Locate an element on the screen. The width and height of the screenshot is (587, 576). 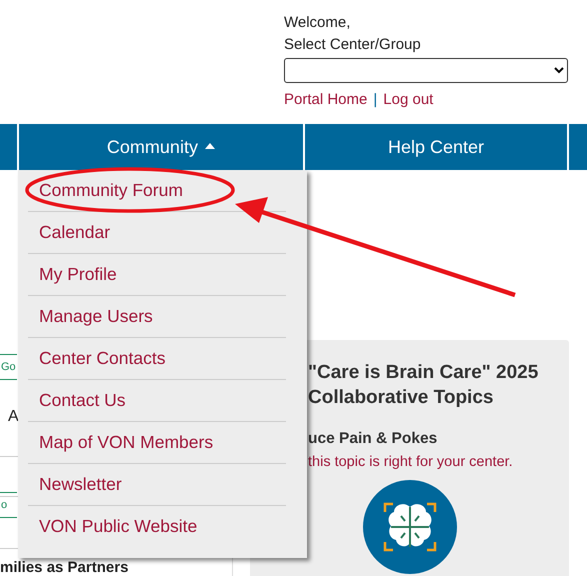
nav-link: Portal Home is located at coordinates (326, 99).